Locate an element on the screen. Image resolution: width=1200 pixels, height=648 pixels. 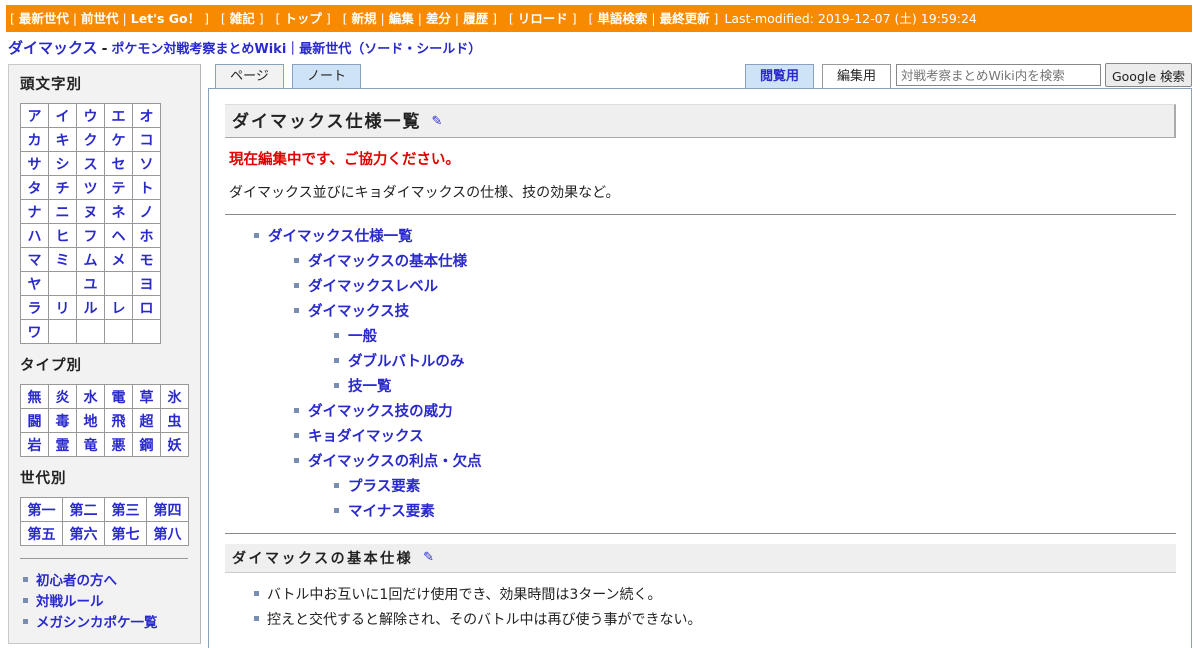
kana-index-cell: ス is located at coordinates (90, 163).